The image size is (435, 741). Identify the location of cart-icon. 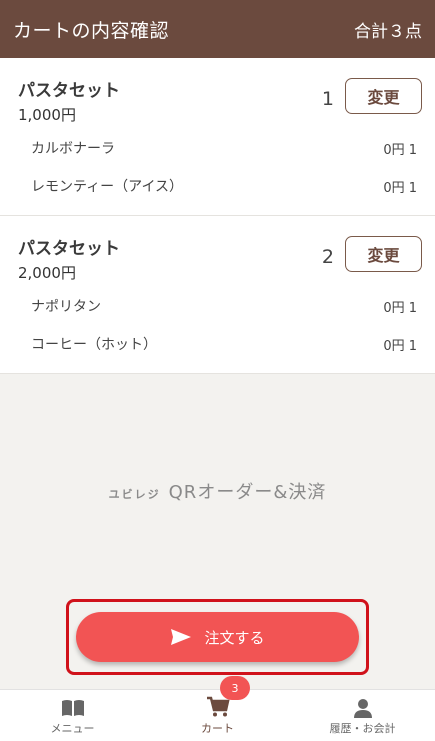
(218, 706).